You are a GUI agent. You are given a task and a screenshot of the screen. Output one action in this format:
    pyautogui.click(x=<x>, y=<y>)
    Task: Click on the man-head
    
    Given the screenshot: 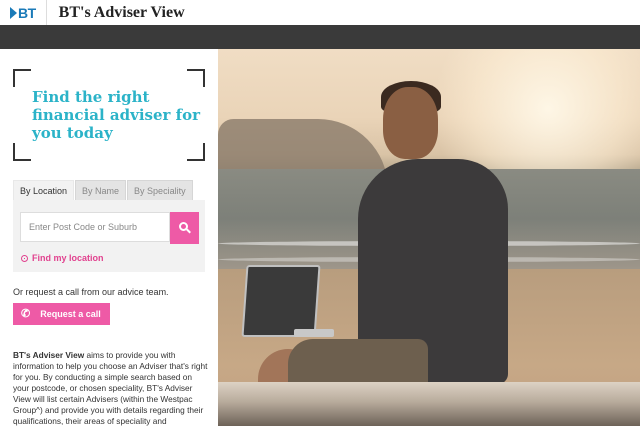 What is the action you would take?
    pyautogui.click(x=410, y=123)
    